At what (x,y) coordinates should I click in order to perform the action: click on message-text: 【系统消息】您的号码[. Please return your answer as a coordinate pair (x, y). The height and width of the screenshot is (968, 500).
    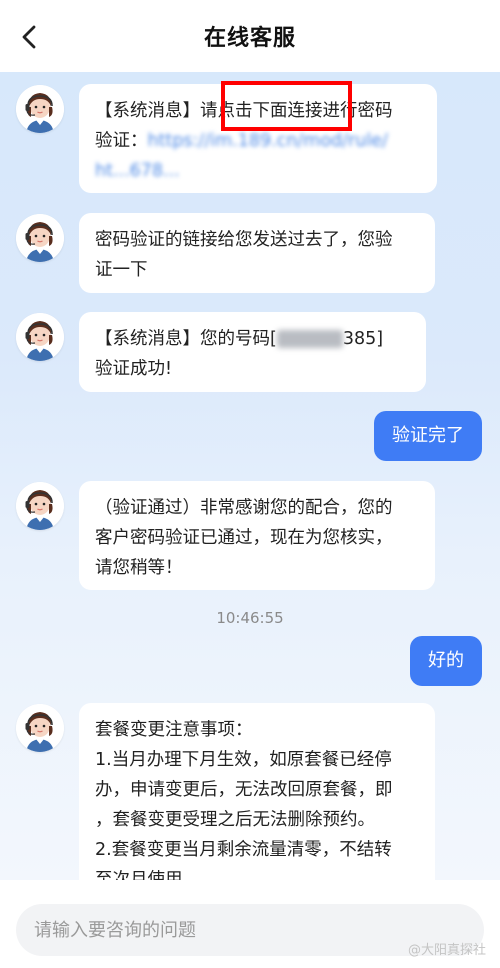
    Looking at the image, I should click on (186, 339).